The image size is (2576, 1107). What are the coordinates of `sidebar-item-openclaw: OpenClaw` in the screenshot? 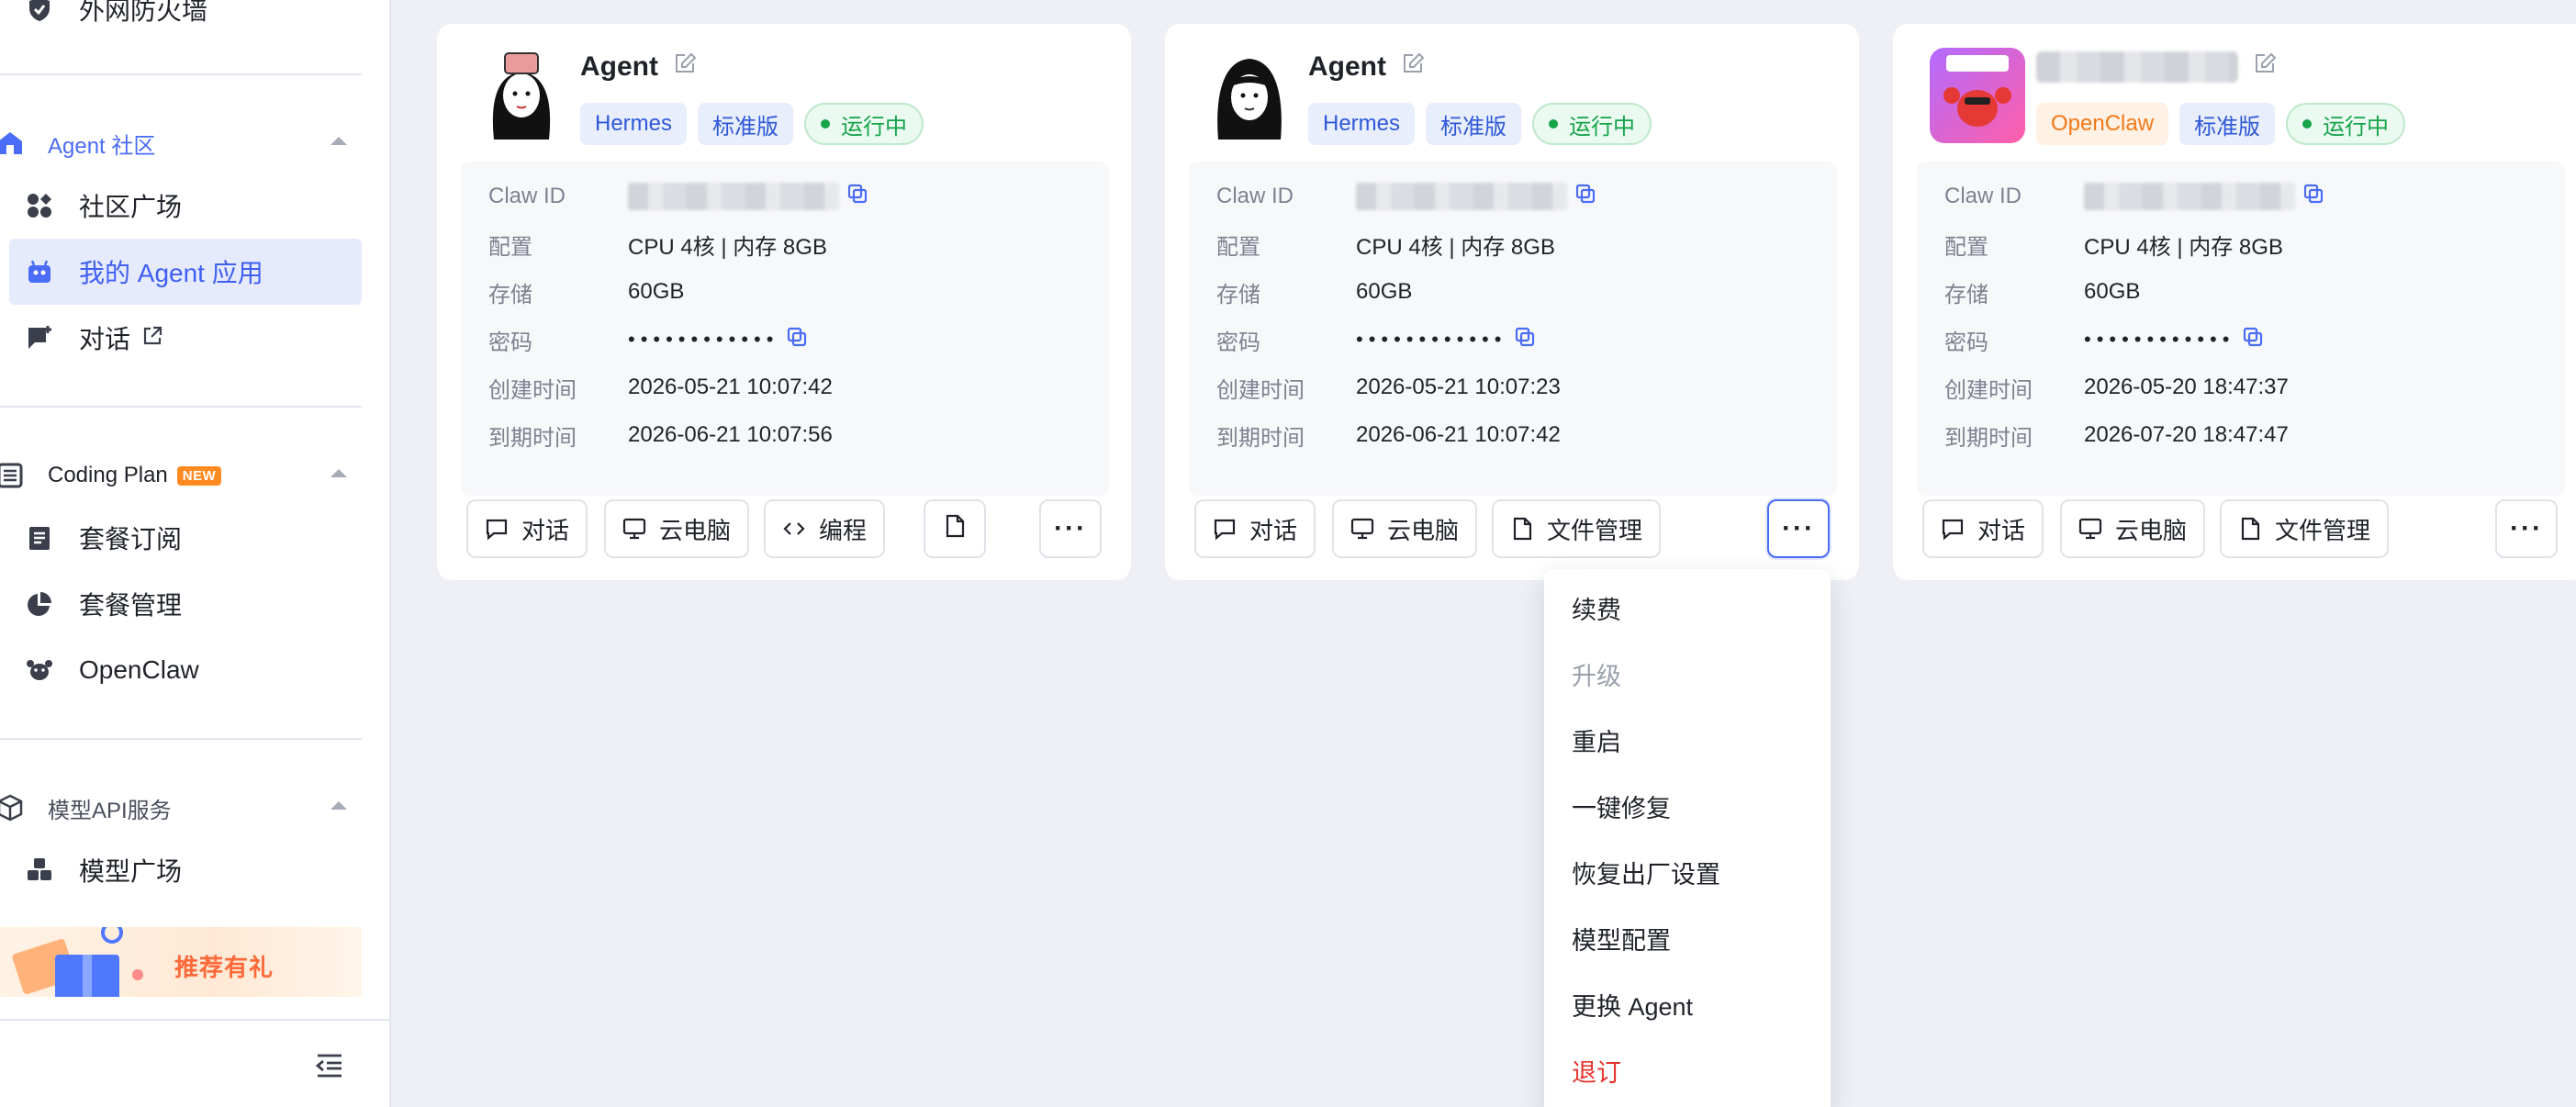 It's located at (185, 670).